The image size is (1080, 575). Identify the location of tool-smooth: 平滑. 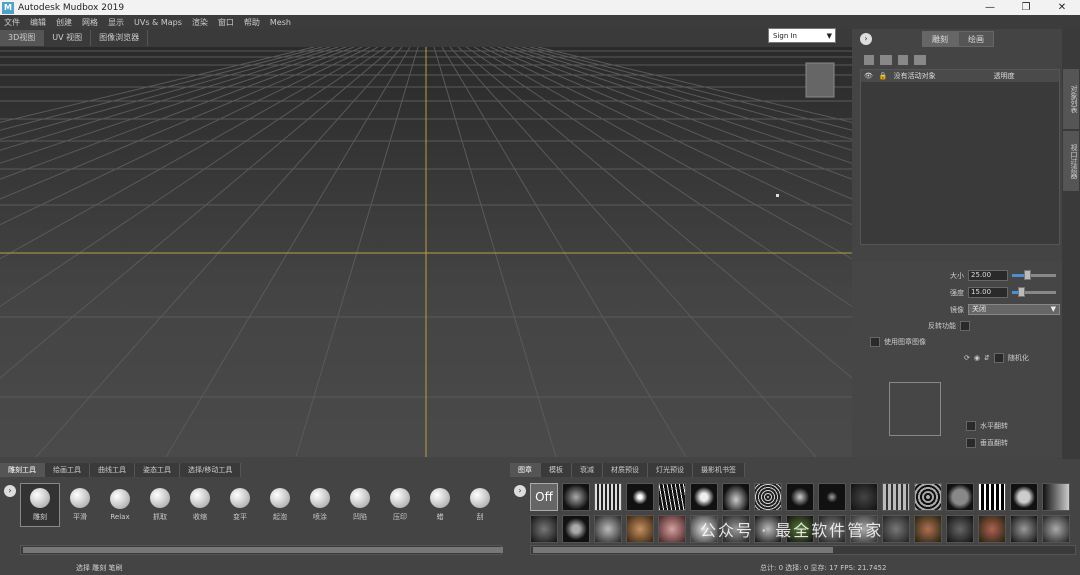
(80, 505).